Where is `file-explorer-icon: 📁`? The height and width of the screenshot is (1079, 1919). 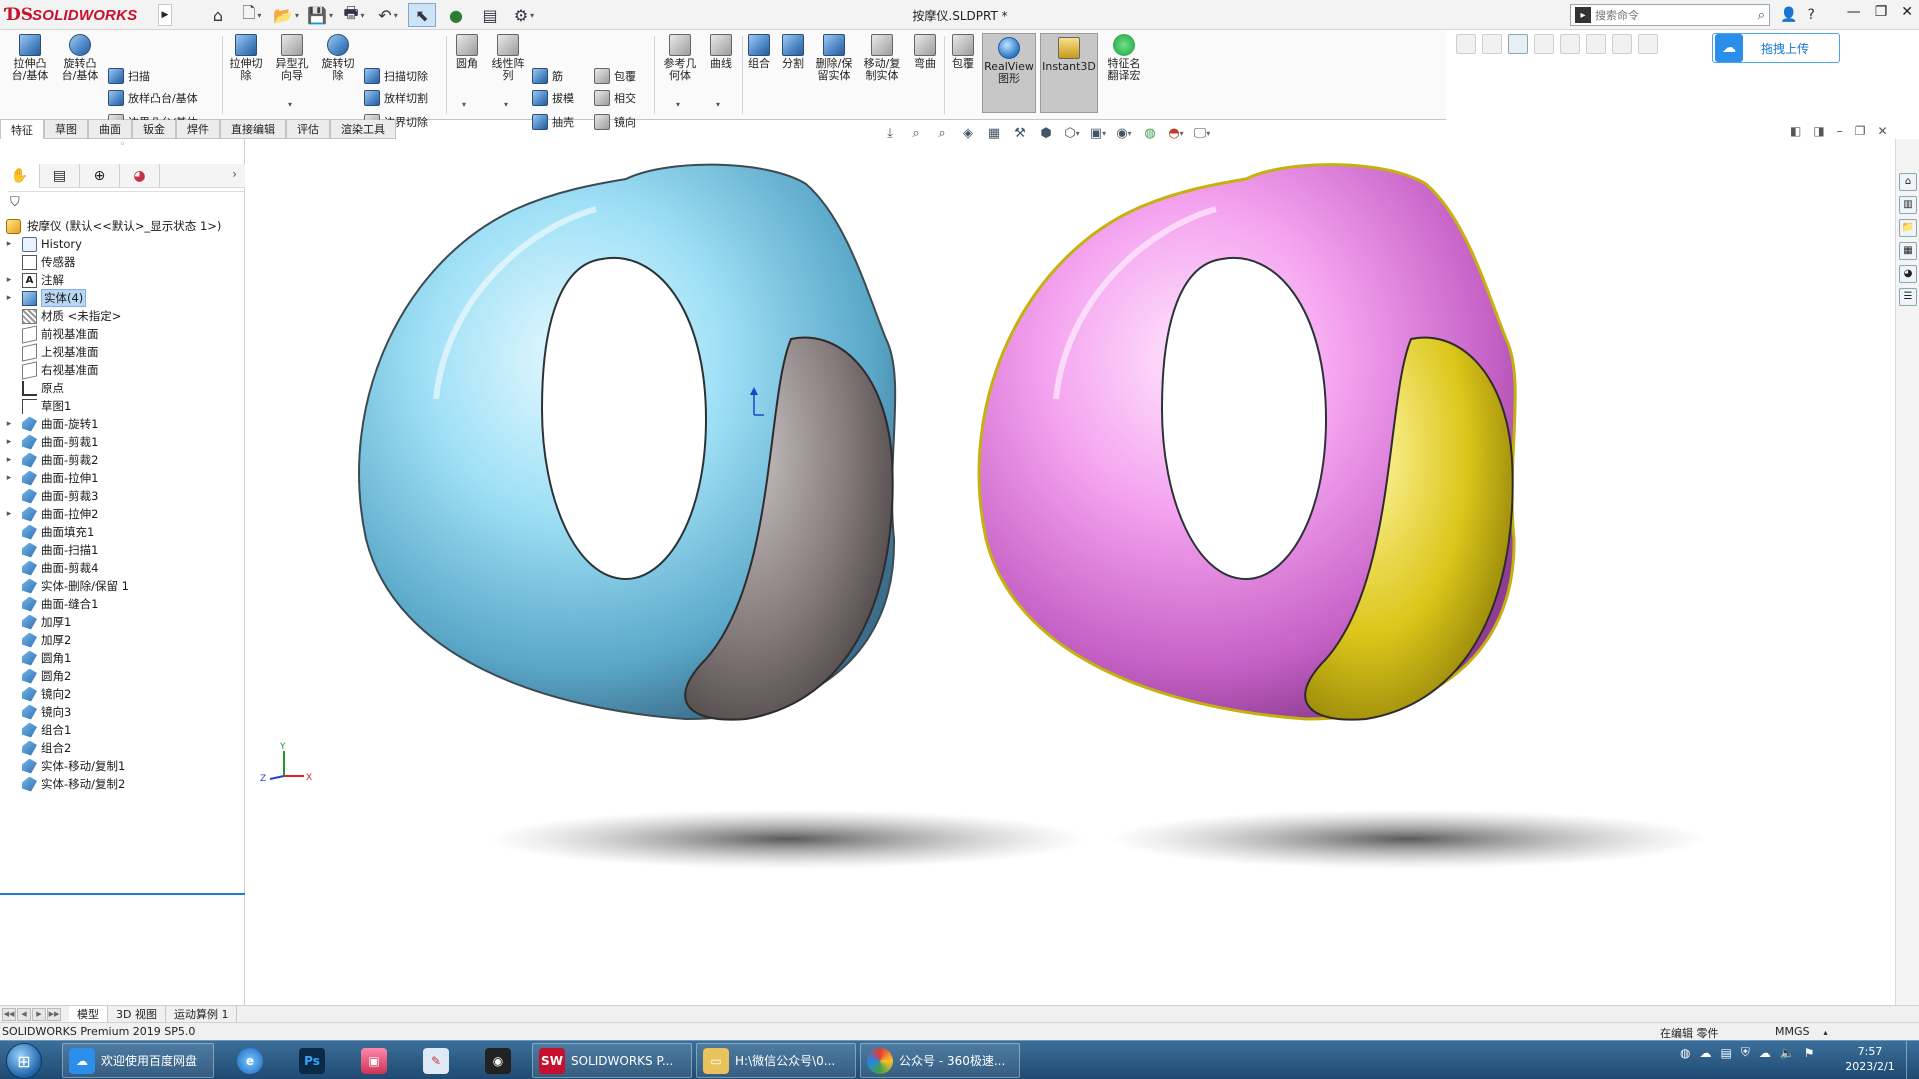
file-explorer-icon: 📁 is located at coordinates (1908, 228).